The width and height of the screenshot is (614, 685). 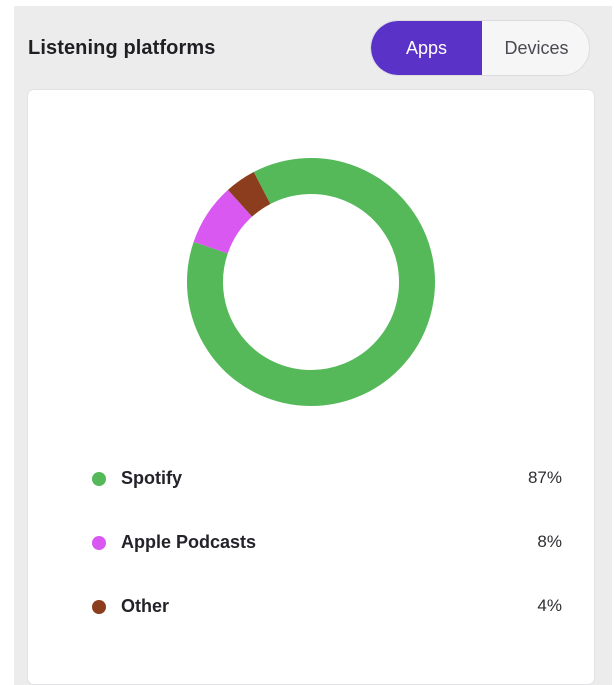 I want to click on legend-value: 87%, so click(x=544, y=477).